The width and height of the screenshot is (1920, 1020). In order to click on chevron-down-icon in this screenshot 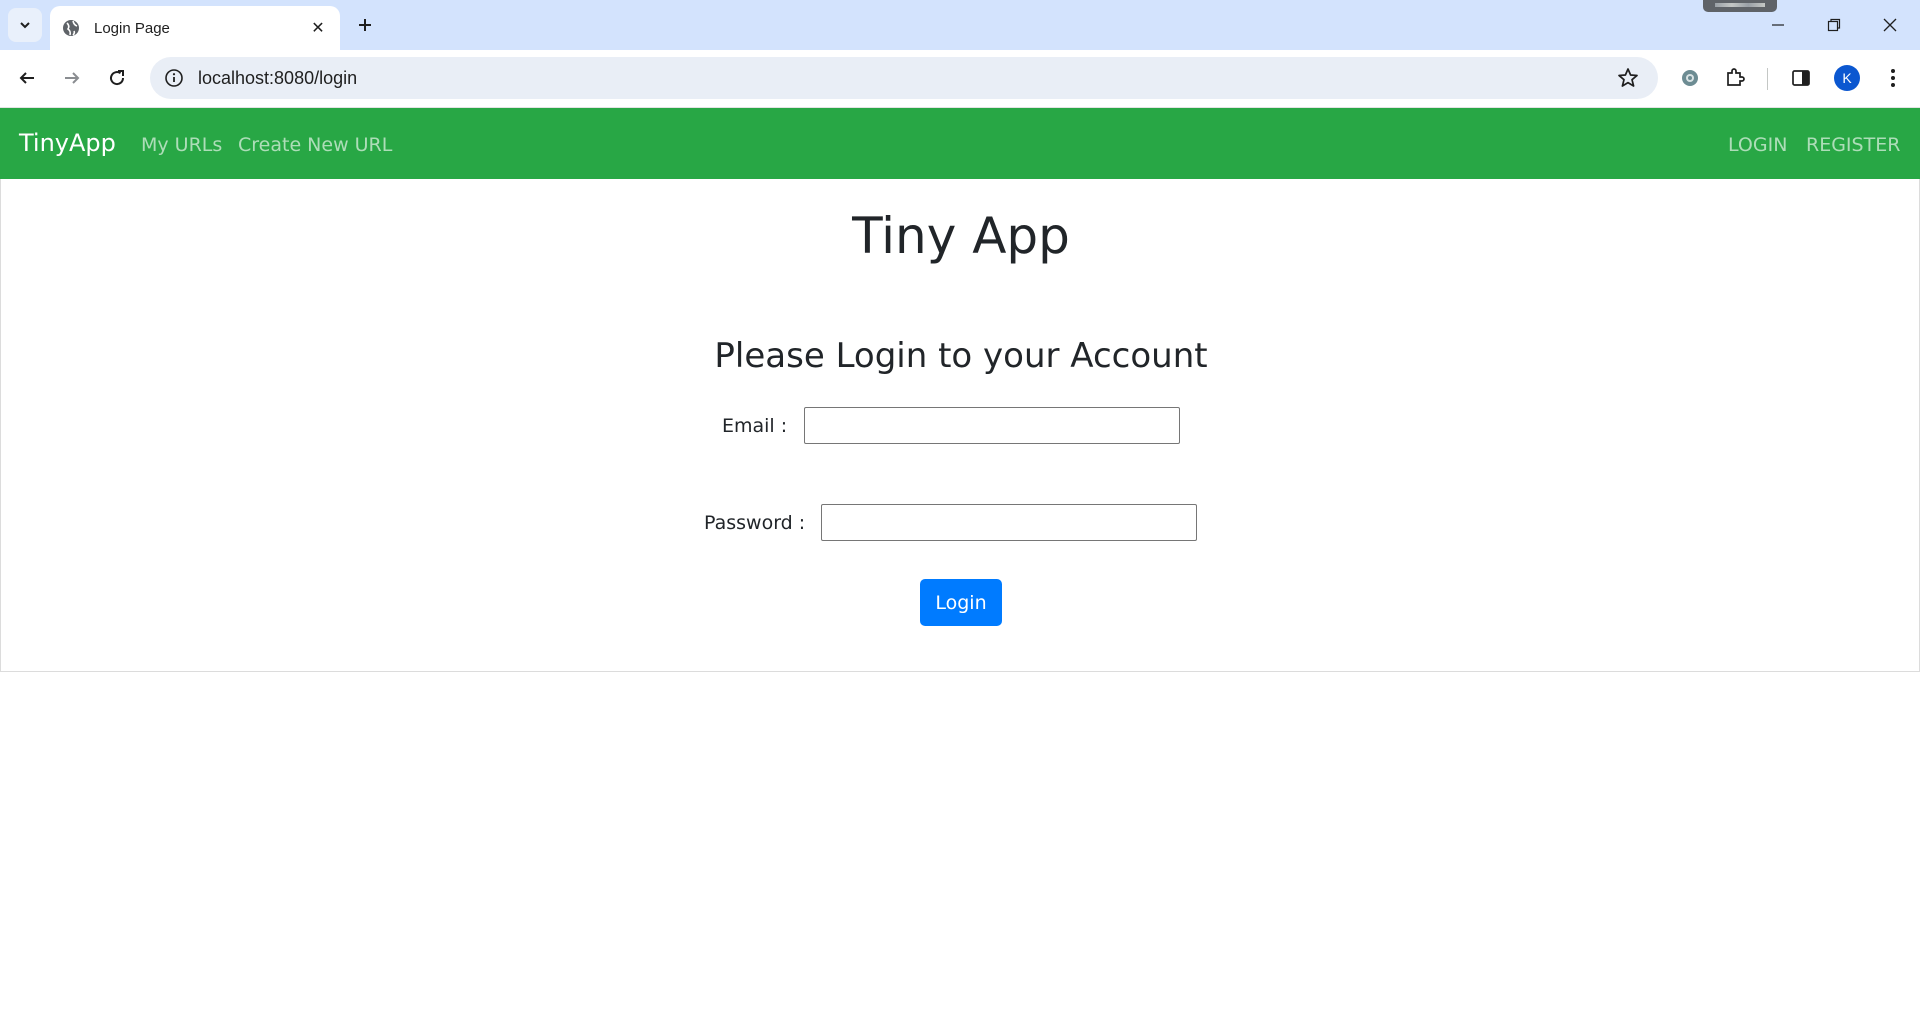, I will do `click(25, 25)`.